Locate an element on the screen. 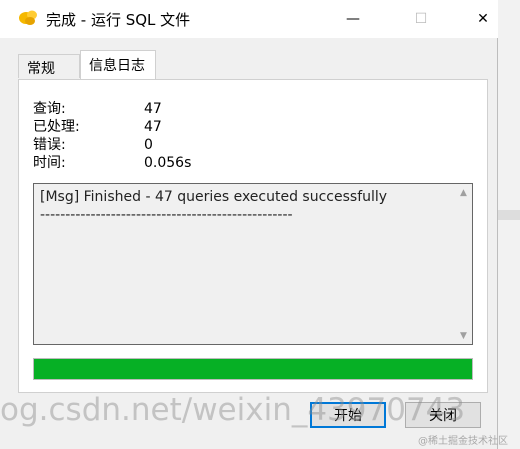 The width and height of the screenshot is (520, 449). title-bar: 完成 - 运行 SQL 文件 — ☐ ✕ is located at coordinates (249, 19).